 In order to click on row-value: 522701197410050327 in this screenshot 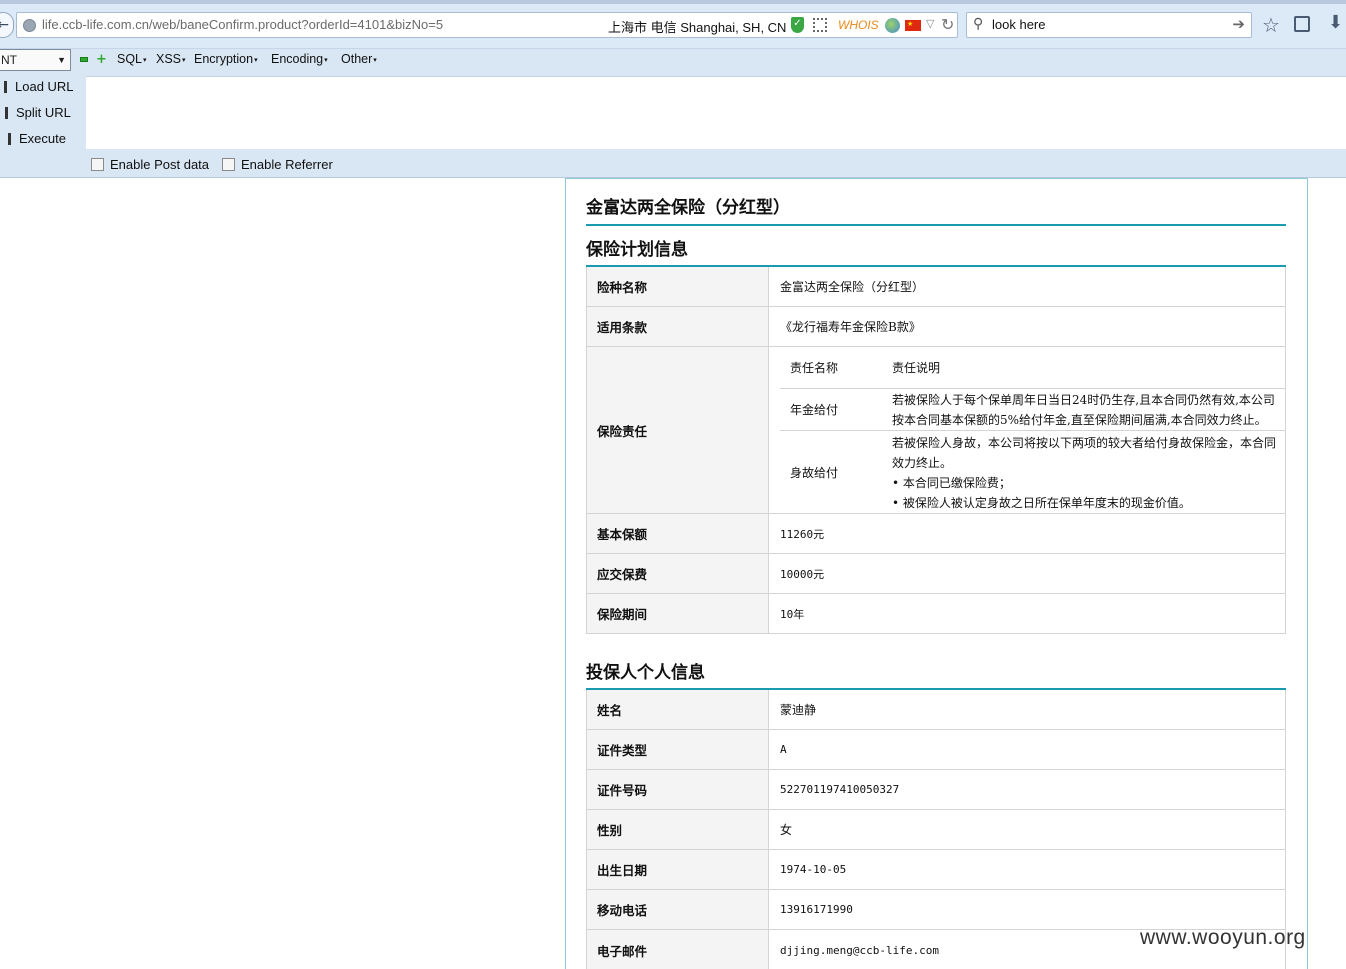, I will do `click(840, 789)`.